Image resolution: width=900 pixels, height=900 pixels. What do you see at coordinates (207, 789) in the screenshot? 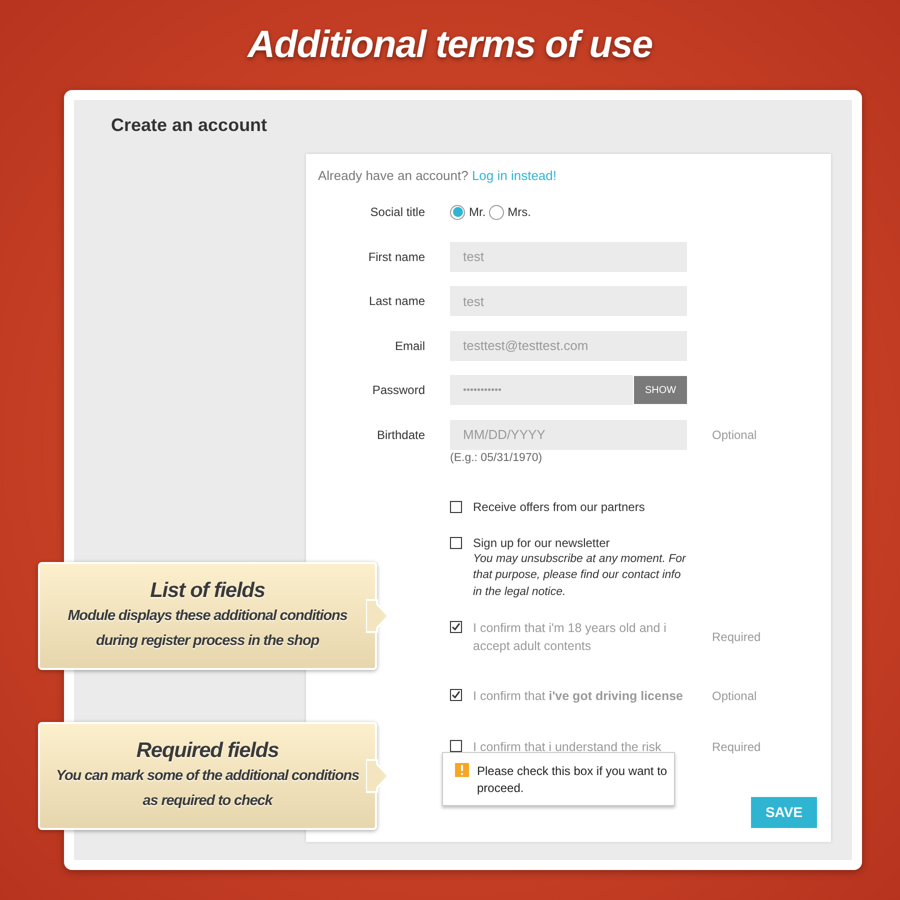
I see `callout-text: You can mark some of the additional conditions as required to check` at bounding box center [207, 789].